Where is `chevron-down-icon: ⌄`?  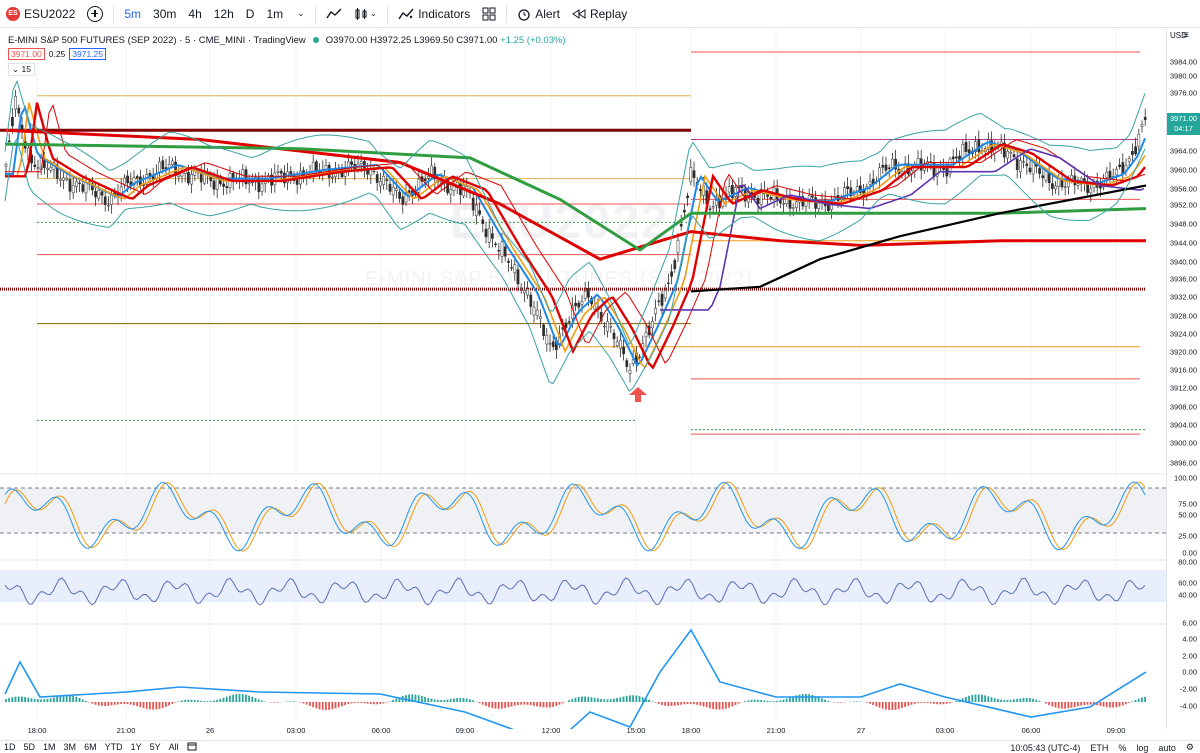
chevron-down-icon: ⌄ is located at coordinates (373, 13).